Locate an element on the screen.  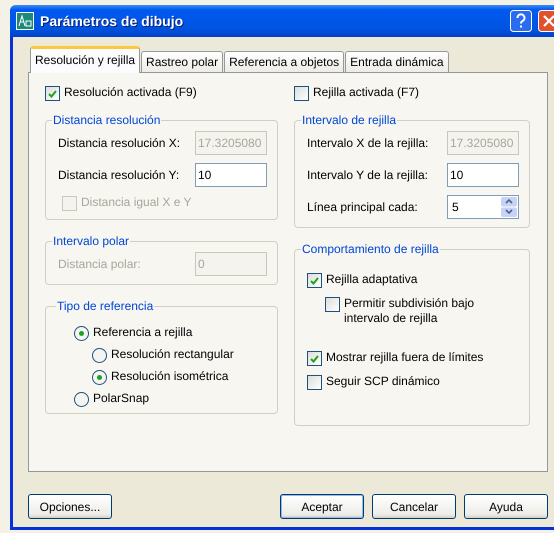
group-title: Intervalo de rejilla is located at coordinates (349, 120).